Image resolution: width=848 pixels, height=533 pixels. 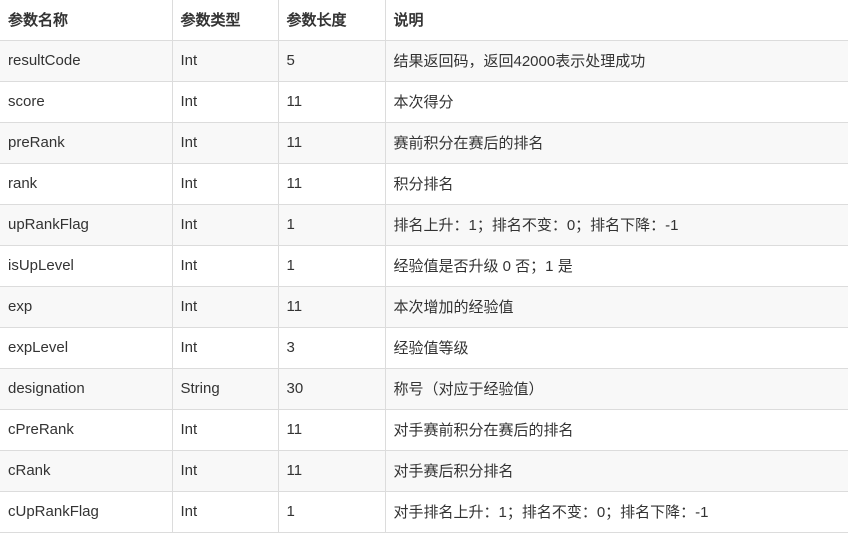 What do you see at coordinates (86, 60) in the screenshot?
I see `param-name-cell: resultCode` at bounding box center [86, 60].